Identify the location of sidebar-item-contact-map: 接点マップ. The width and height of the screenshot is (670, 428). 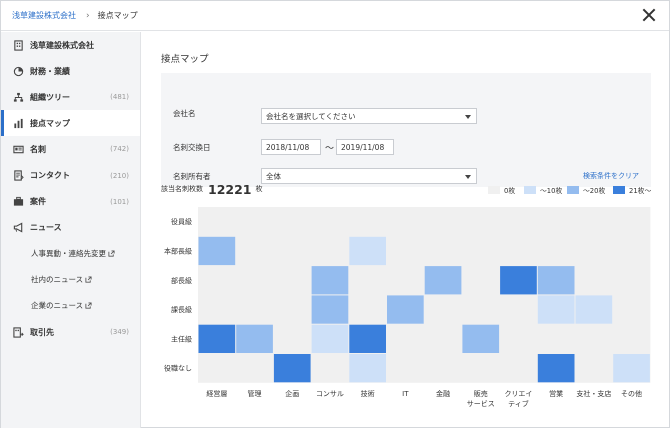
(70, 123).